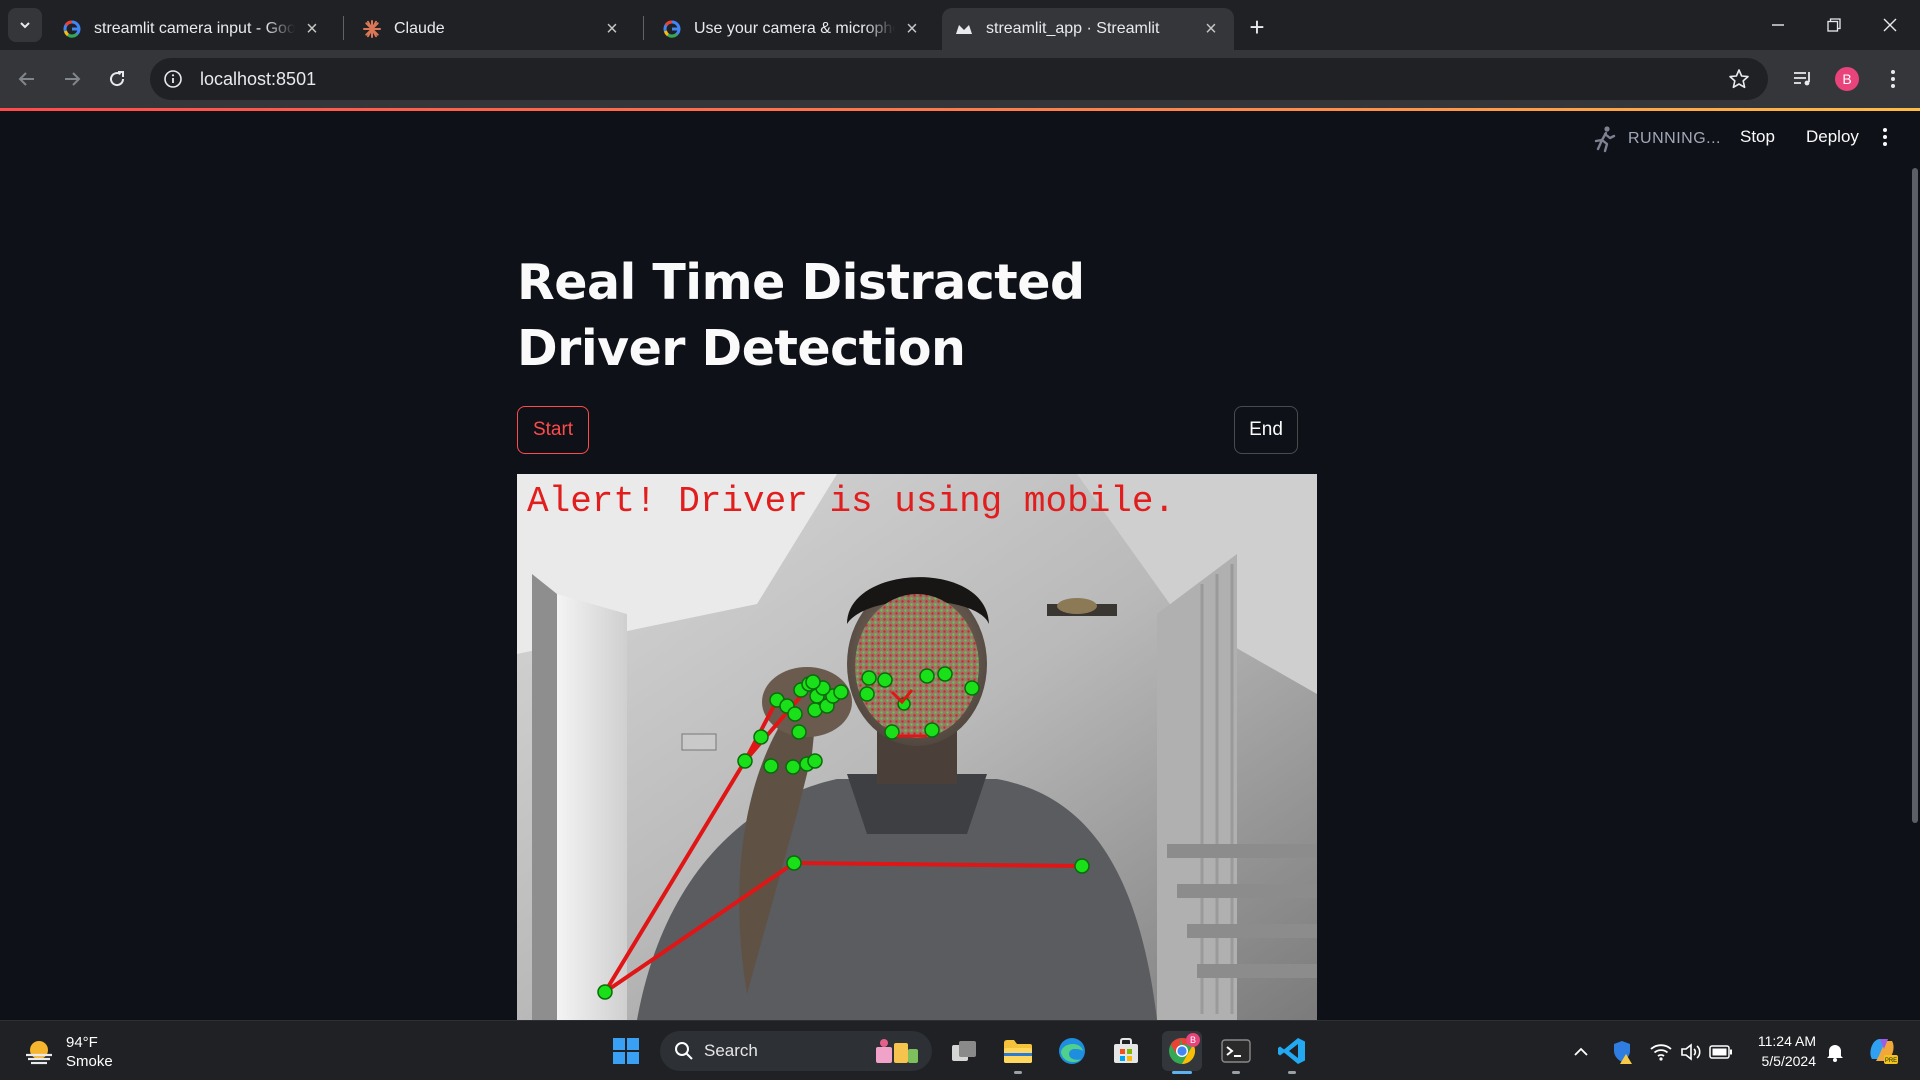  Describe the element at coordinates (897, 1051) in the screenshot. I see `search-highlight-icon` at that location.